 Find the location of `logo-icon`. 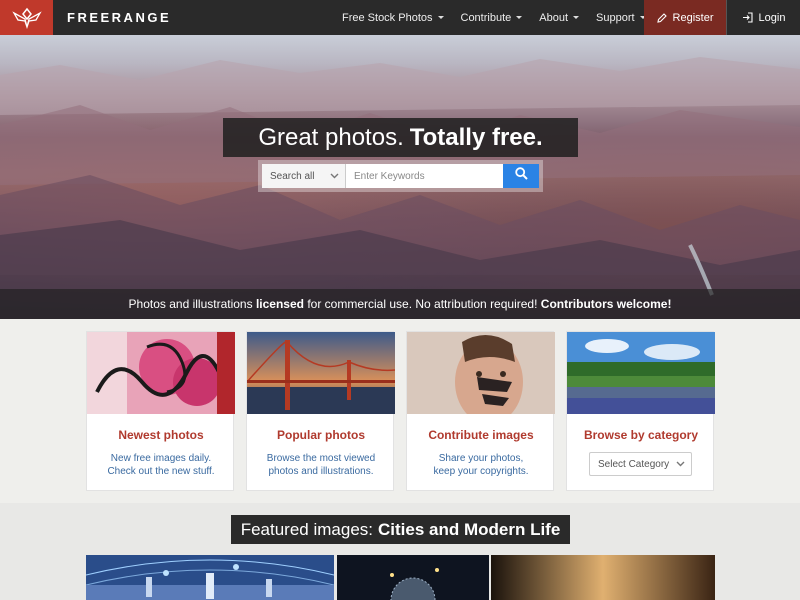

logo-icon is located at coordinates (26, 18).